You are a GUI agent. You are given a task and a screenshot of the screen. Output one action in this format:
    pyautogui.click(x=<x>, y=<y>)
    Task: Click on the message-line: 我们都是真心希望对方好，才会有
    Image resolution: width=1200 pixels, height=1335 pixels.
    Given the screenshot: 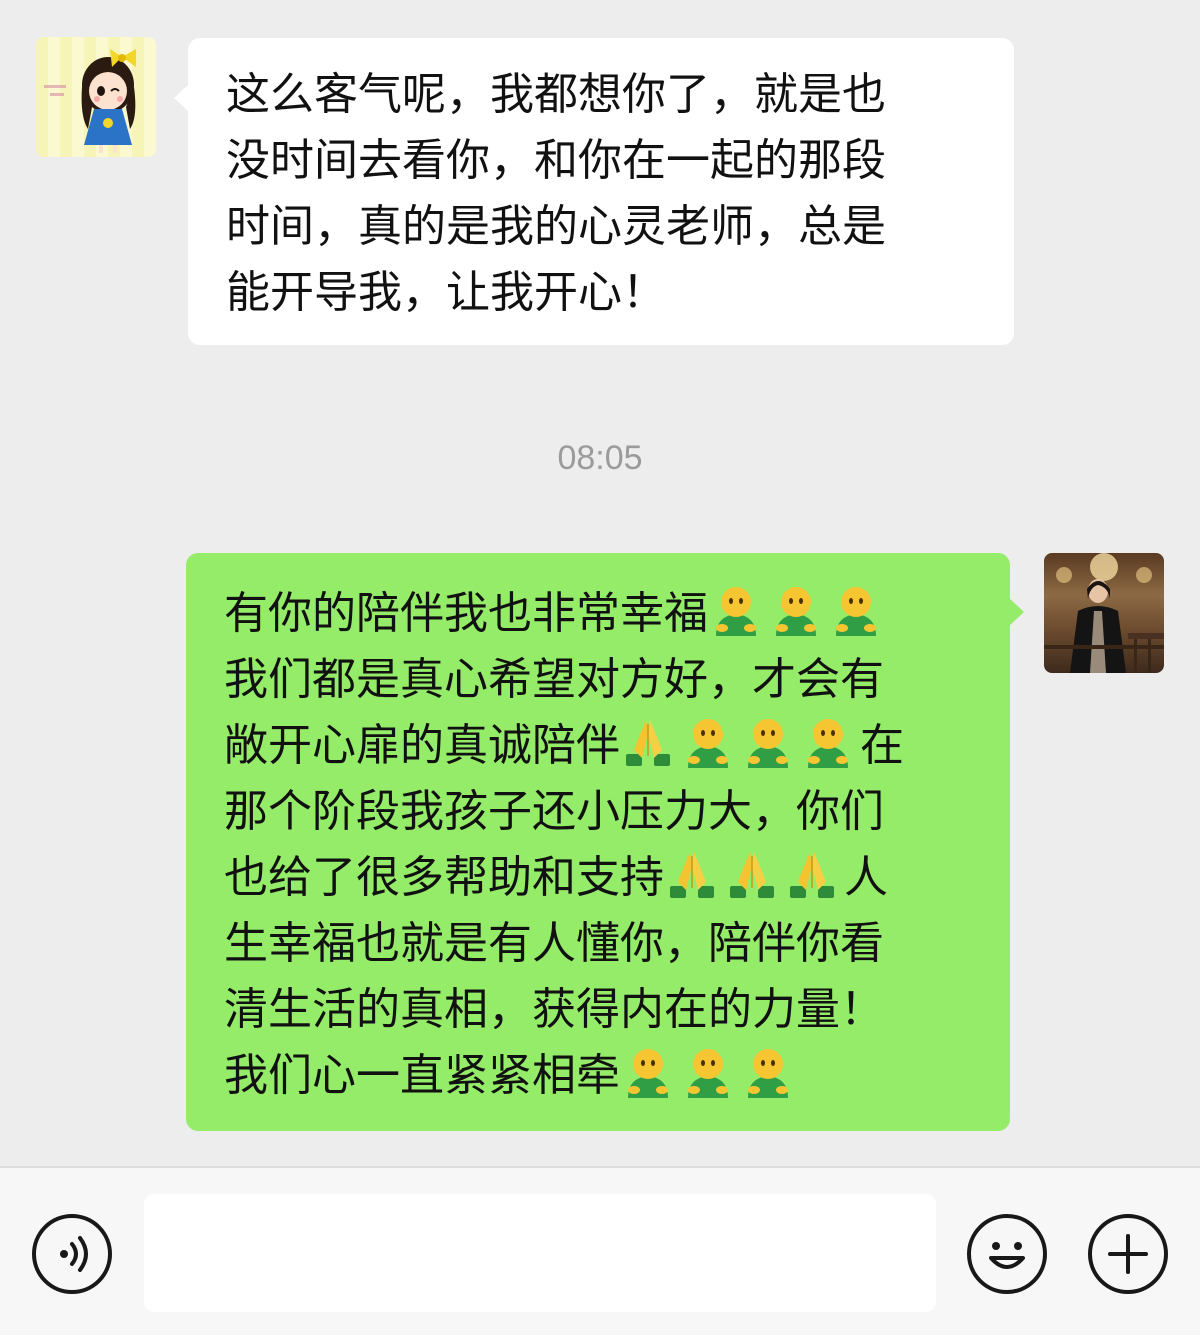 What is the action you would take?
    pyautogui.click(x=599, y=680)
    